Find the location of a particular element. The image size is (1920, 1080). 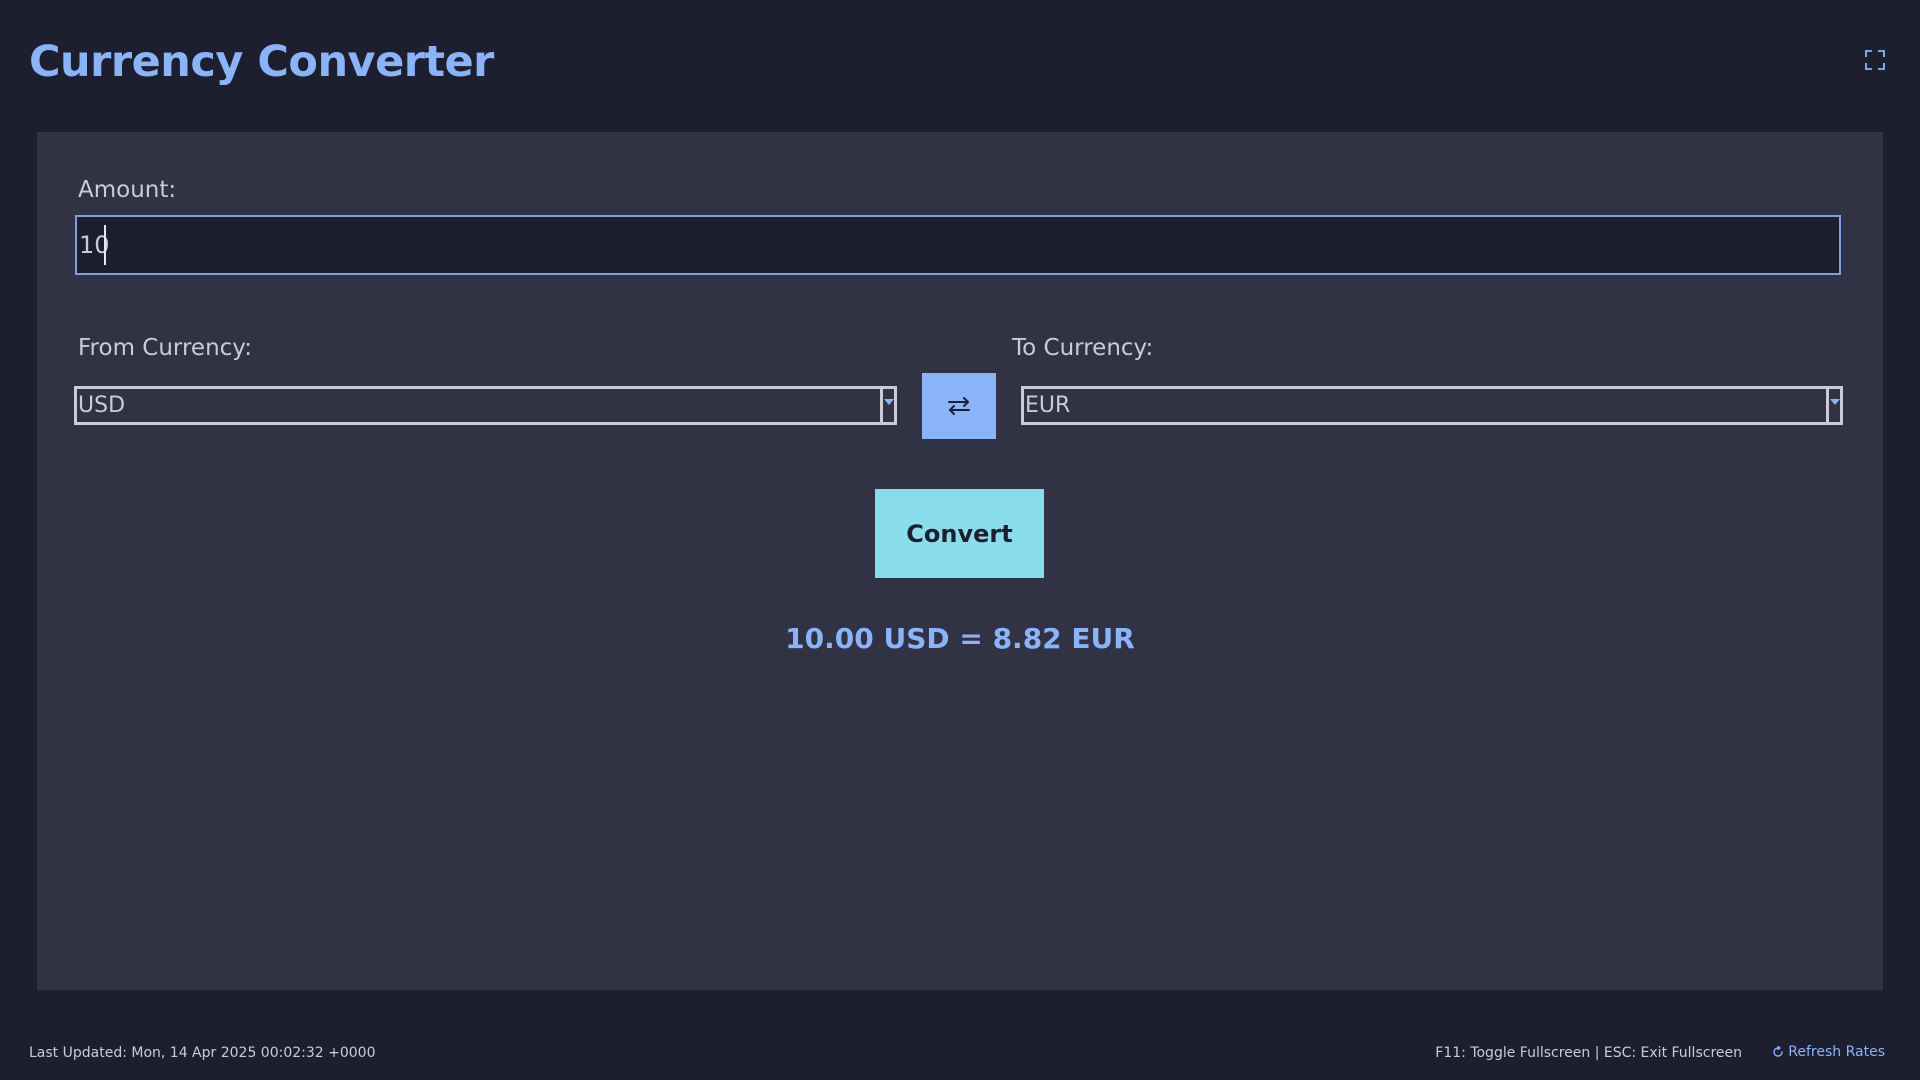

fullscreen-icon is located at coordinates (1875, 60).